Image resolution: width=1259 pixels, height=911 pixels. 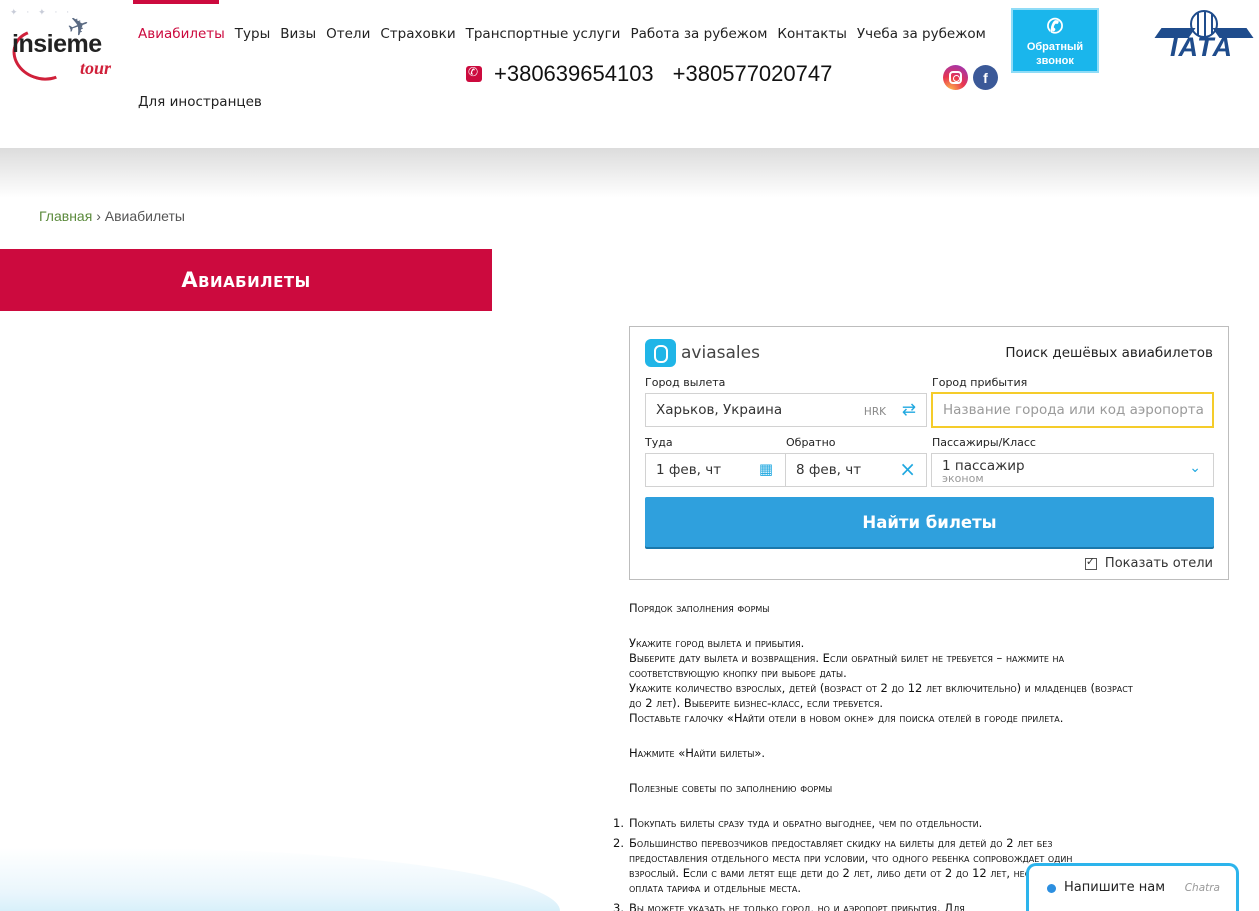 What do you see at coordinates (181, 34) in the screenshot?
I see `nav-item-avia: Авиабилеты` at bounding box center [181, 34].